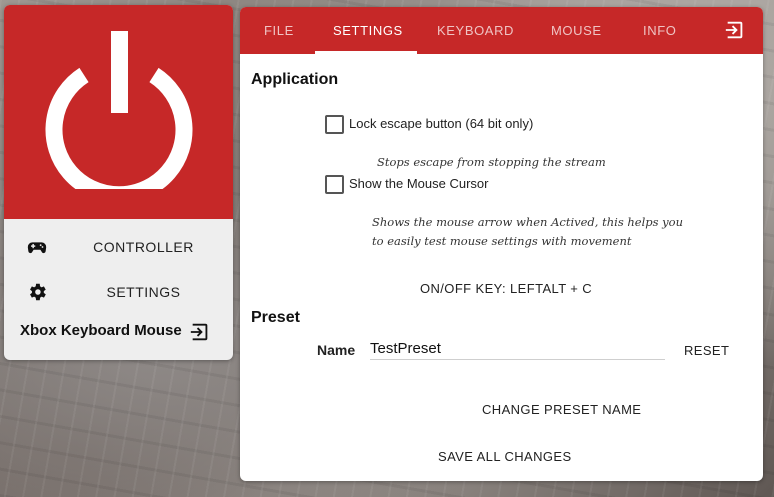 The width and height of the screenshot is (774, 497). What do you see at coordinates (279, 30) in the screenshot?
I see `tab-file: FILE` at bounding box center [279, 30].